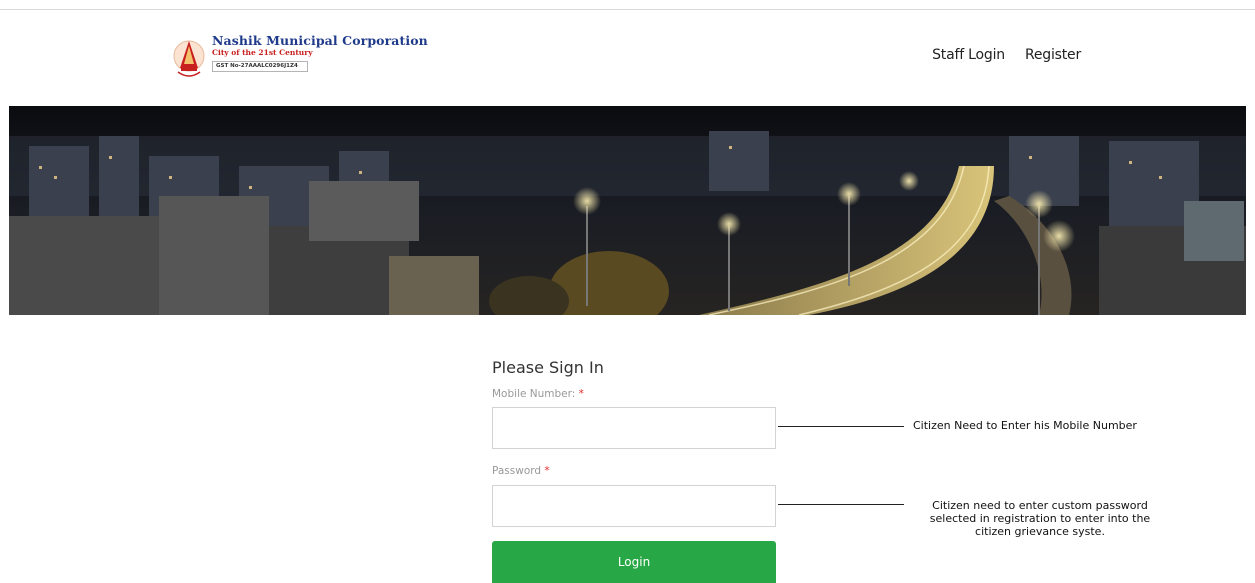 The width and height of the screenshot is (1255, 583). Describe the element at coordinates (1053, 55) in the screenshot. I see `register-link: Register` at that location.